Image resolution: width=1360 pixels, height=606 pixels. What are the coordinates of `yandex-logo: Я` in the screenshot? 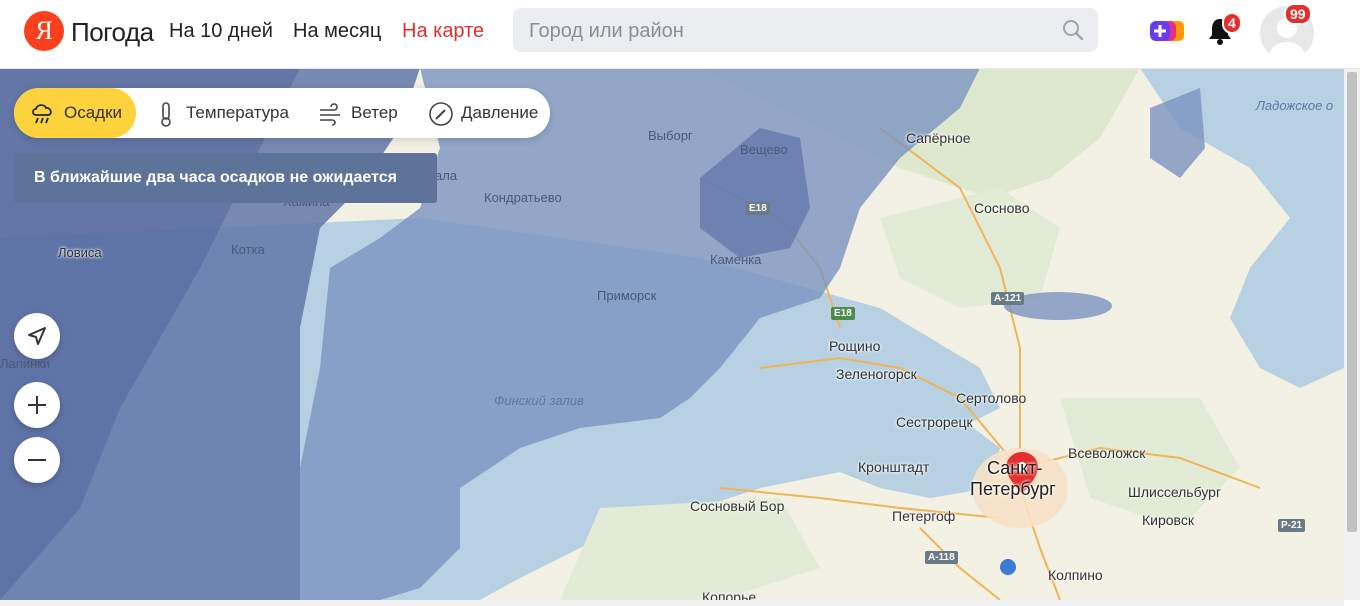 It's located at (44, 31).